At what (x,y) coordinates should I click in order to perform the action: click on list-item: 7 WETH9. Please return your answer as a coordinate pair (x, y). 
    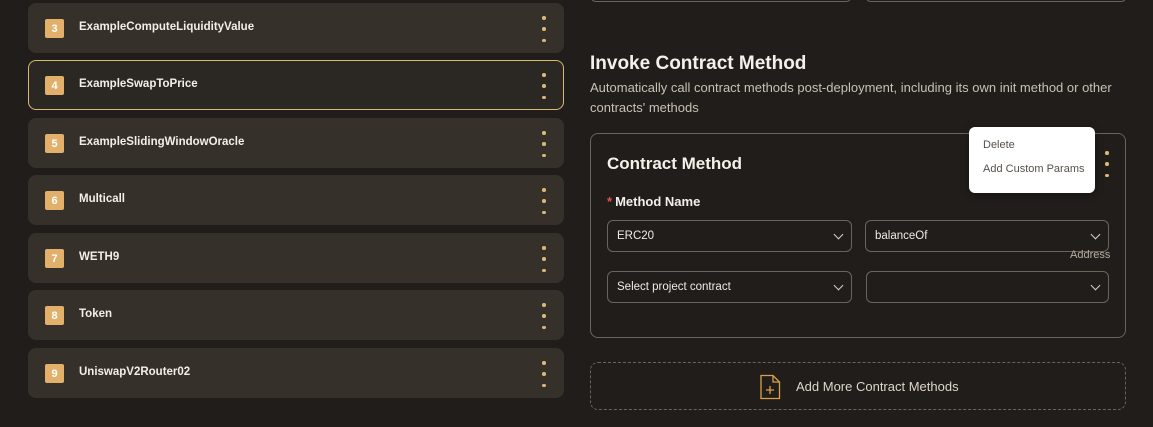
    Looking at the image, I should click on (296, 258).